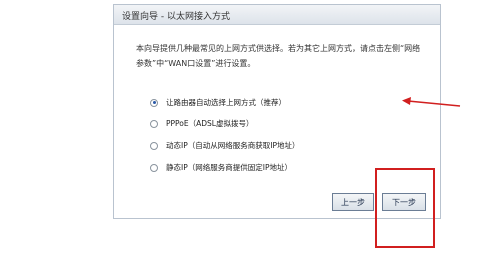 This screenshot has height=258, width=480. I want to click on option-pppoe: PPPoE（ADSL虚拟拨号）, so click(201, 123).